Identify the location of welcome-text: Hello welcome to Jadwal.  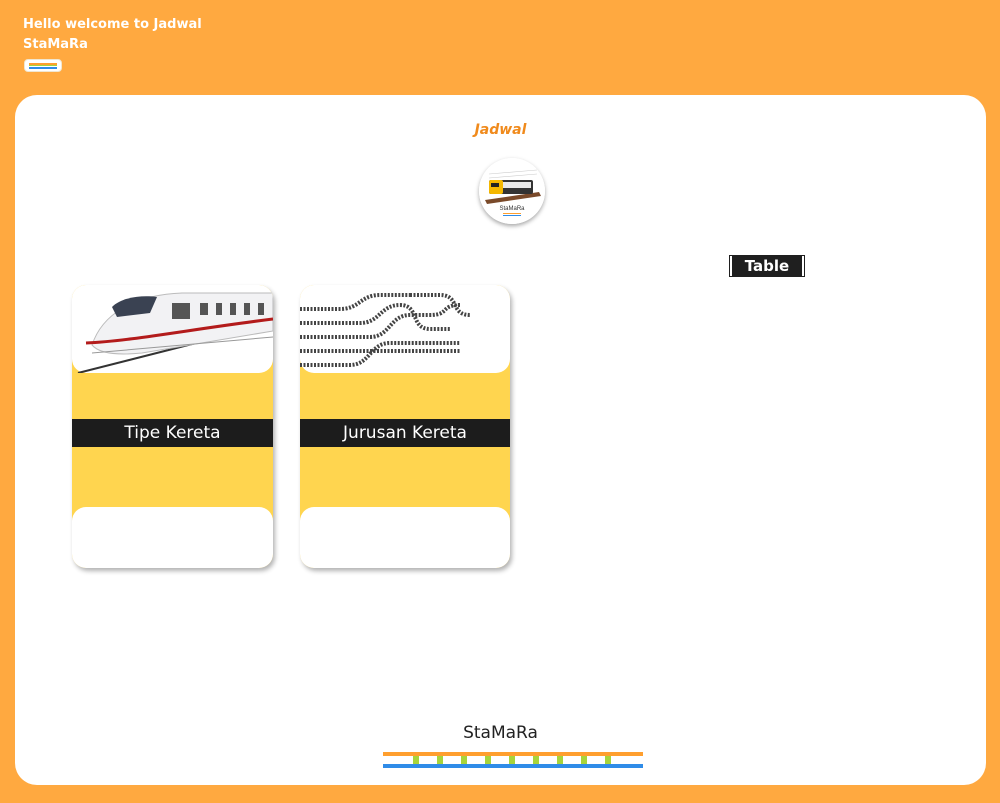
(112, 24).